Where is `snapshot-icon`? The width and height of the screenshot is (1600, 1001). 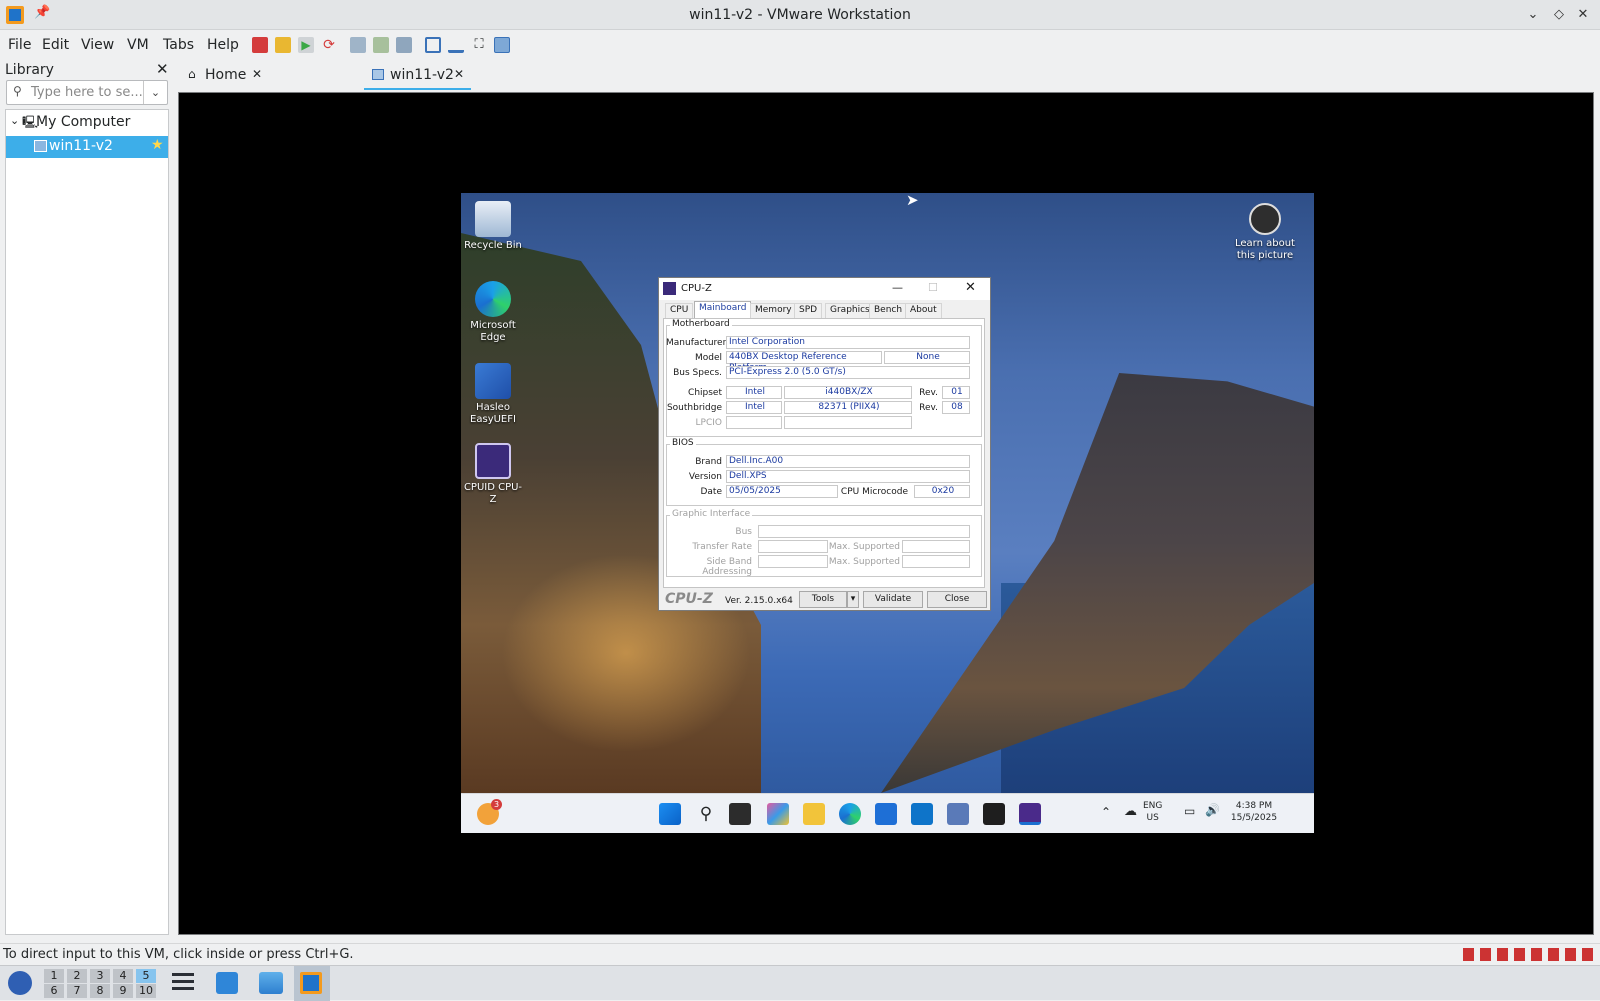 snapshot-icon is located at coordinates (358, 45).